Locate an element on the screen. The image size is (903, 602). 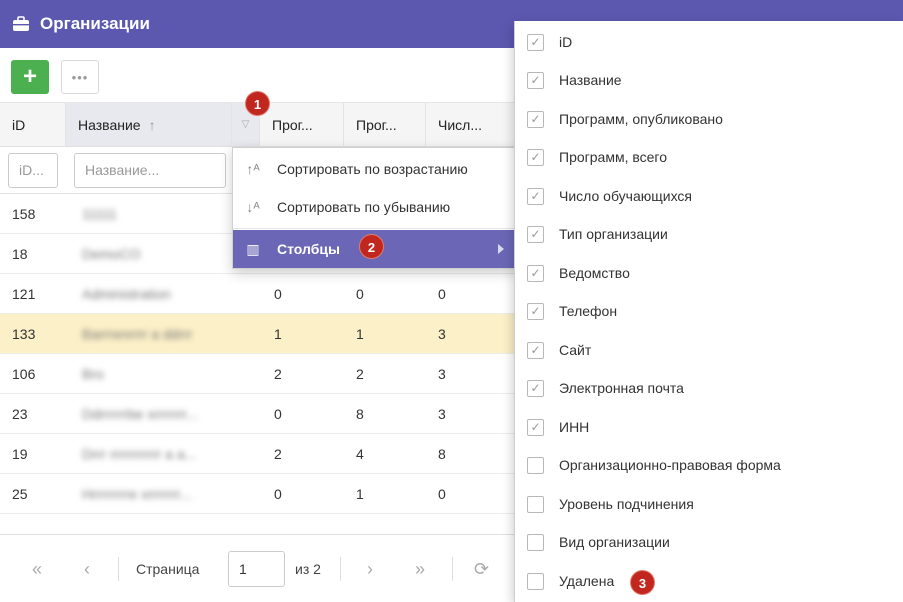
sort-asc-icon: ↑ᴬ is located at coordinates (253, 169).